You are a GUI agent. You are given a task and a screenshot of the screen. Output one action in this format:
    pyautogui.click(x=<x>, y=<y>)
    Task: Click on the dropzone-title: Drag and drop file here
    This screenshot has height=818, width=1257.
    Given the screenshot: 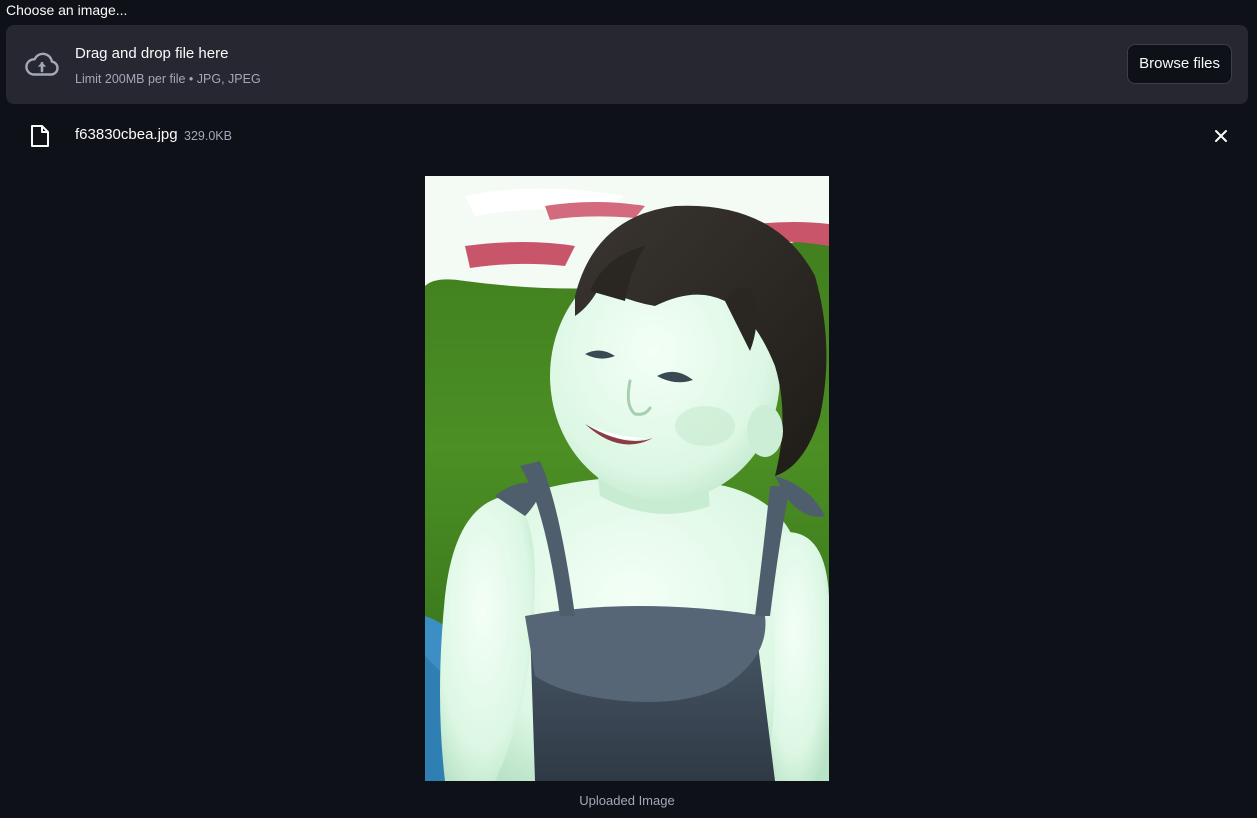 What is the action you would take?
    pyautogui.click(x=152, y=53)
    